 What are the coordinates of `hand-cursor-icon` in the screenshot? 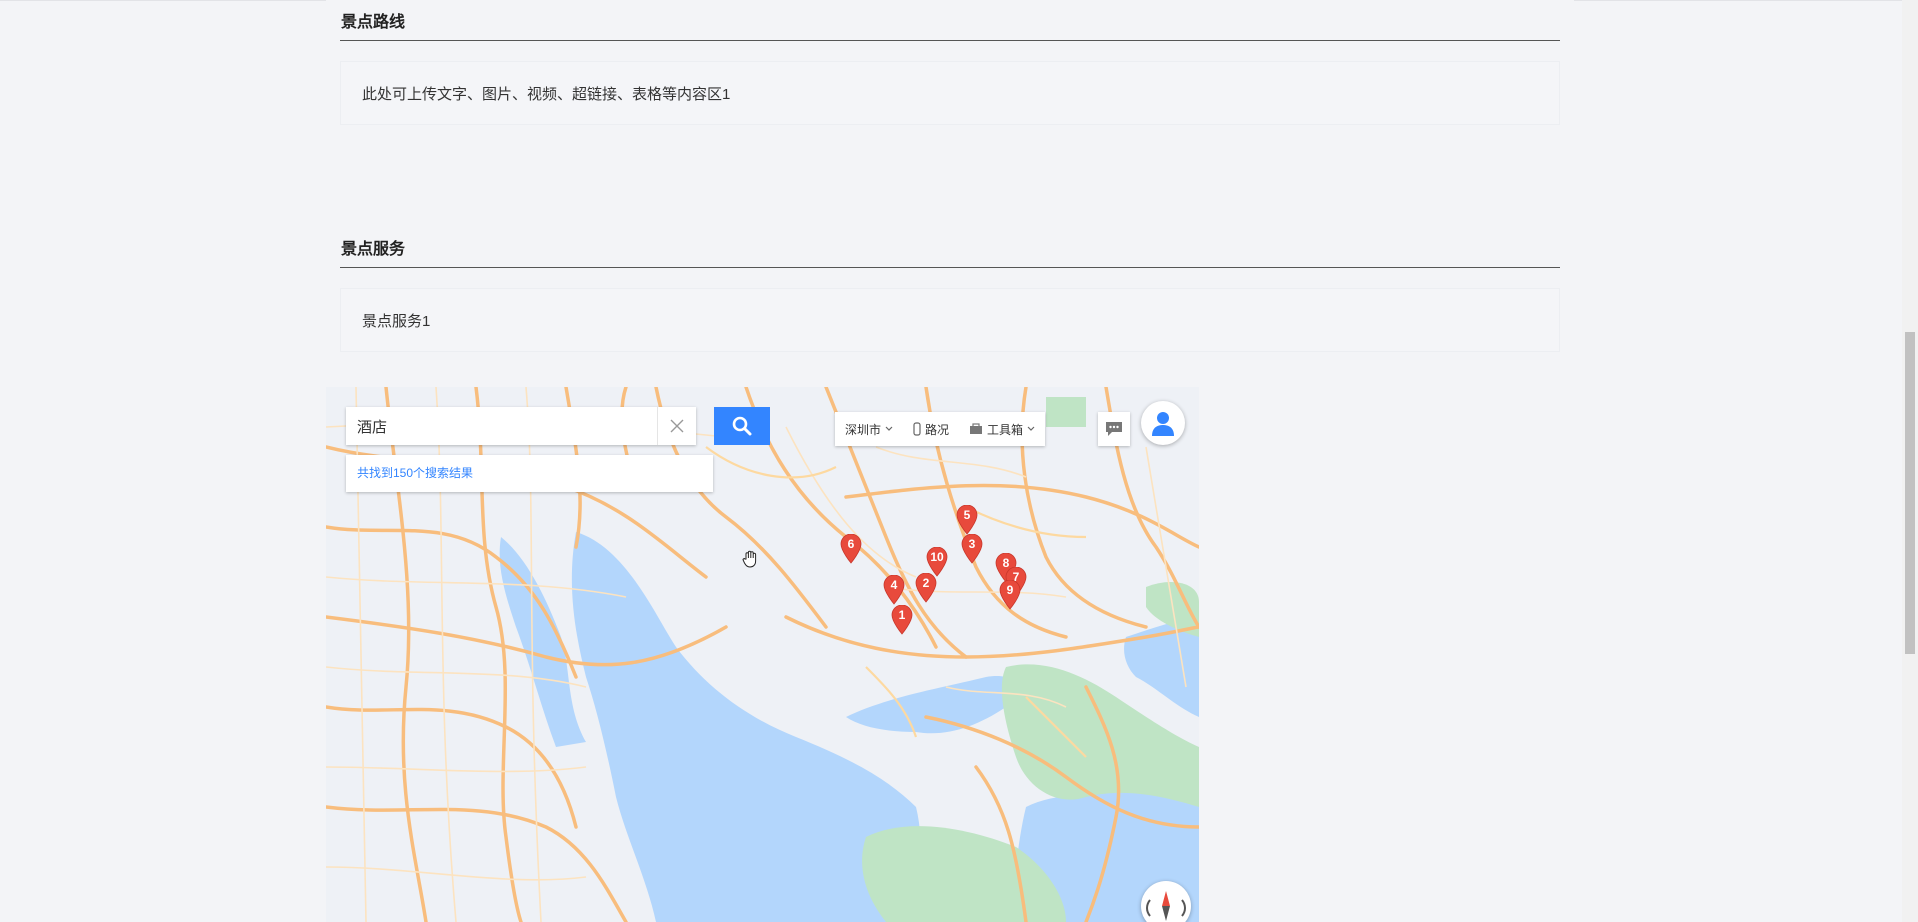 It's located at (749, 559).